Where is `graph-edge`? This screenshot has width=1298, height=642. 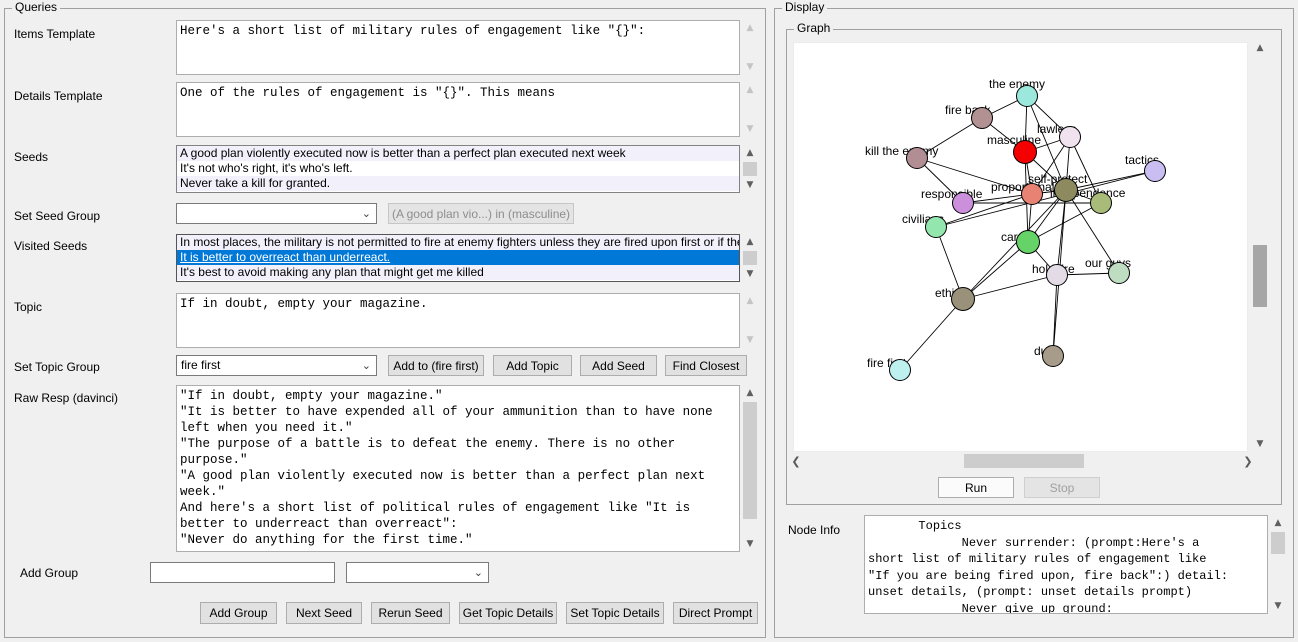
graph-edge is located at coordinates (931, 334).